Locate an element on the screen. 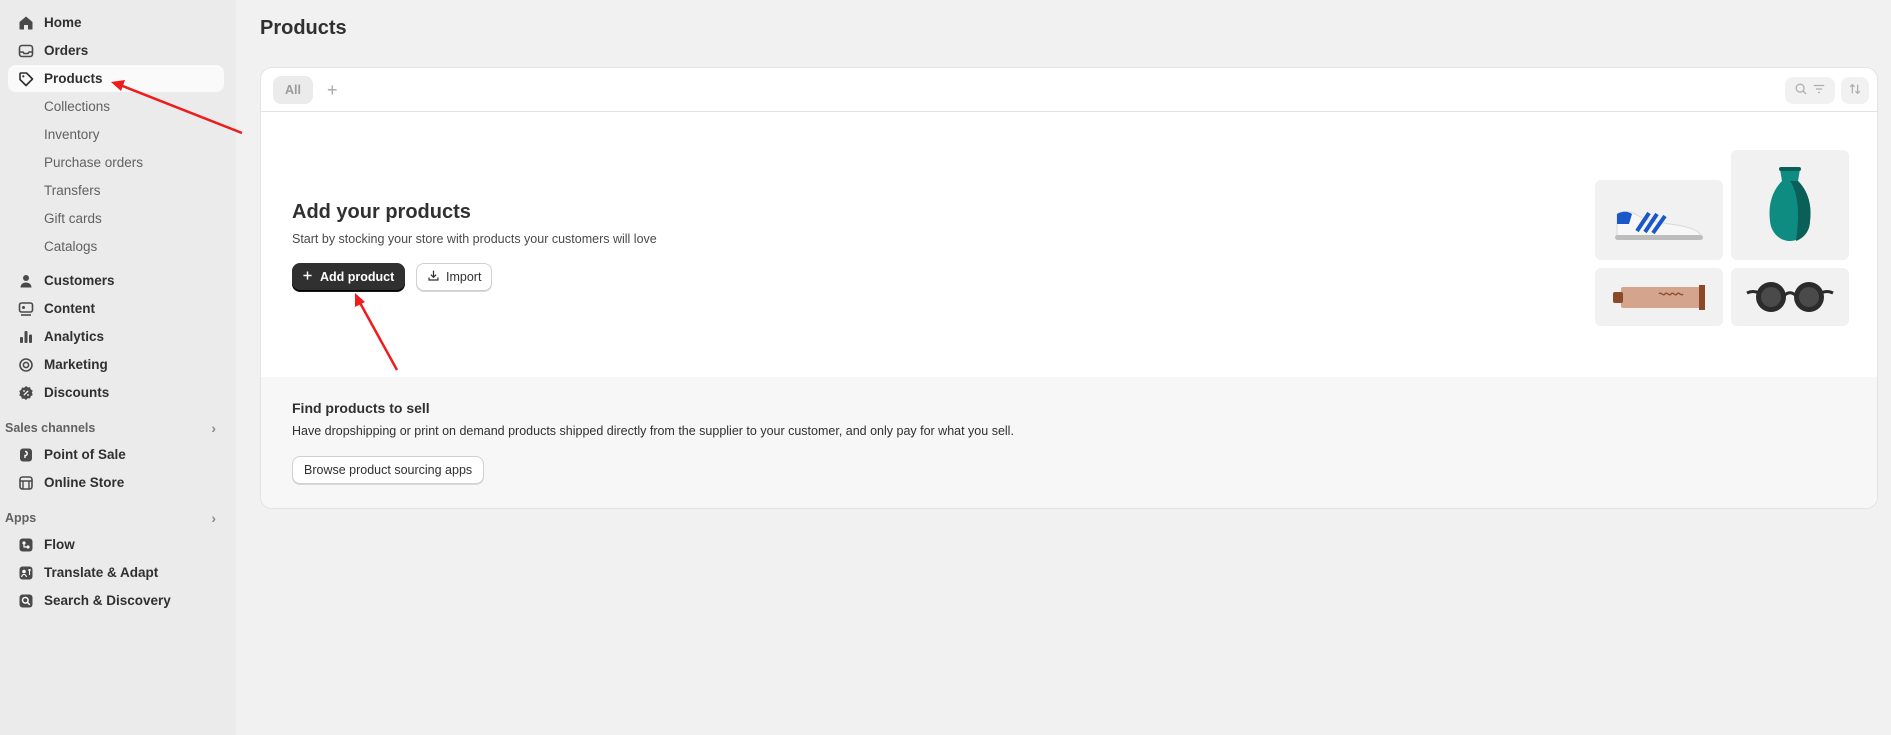  sidebar-subitem-inventory: Inventory is located at coordinates (116, 134).